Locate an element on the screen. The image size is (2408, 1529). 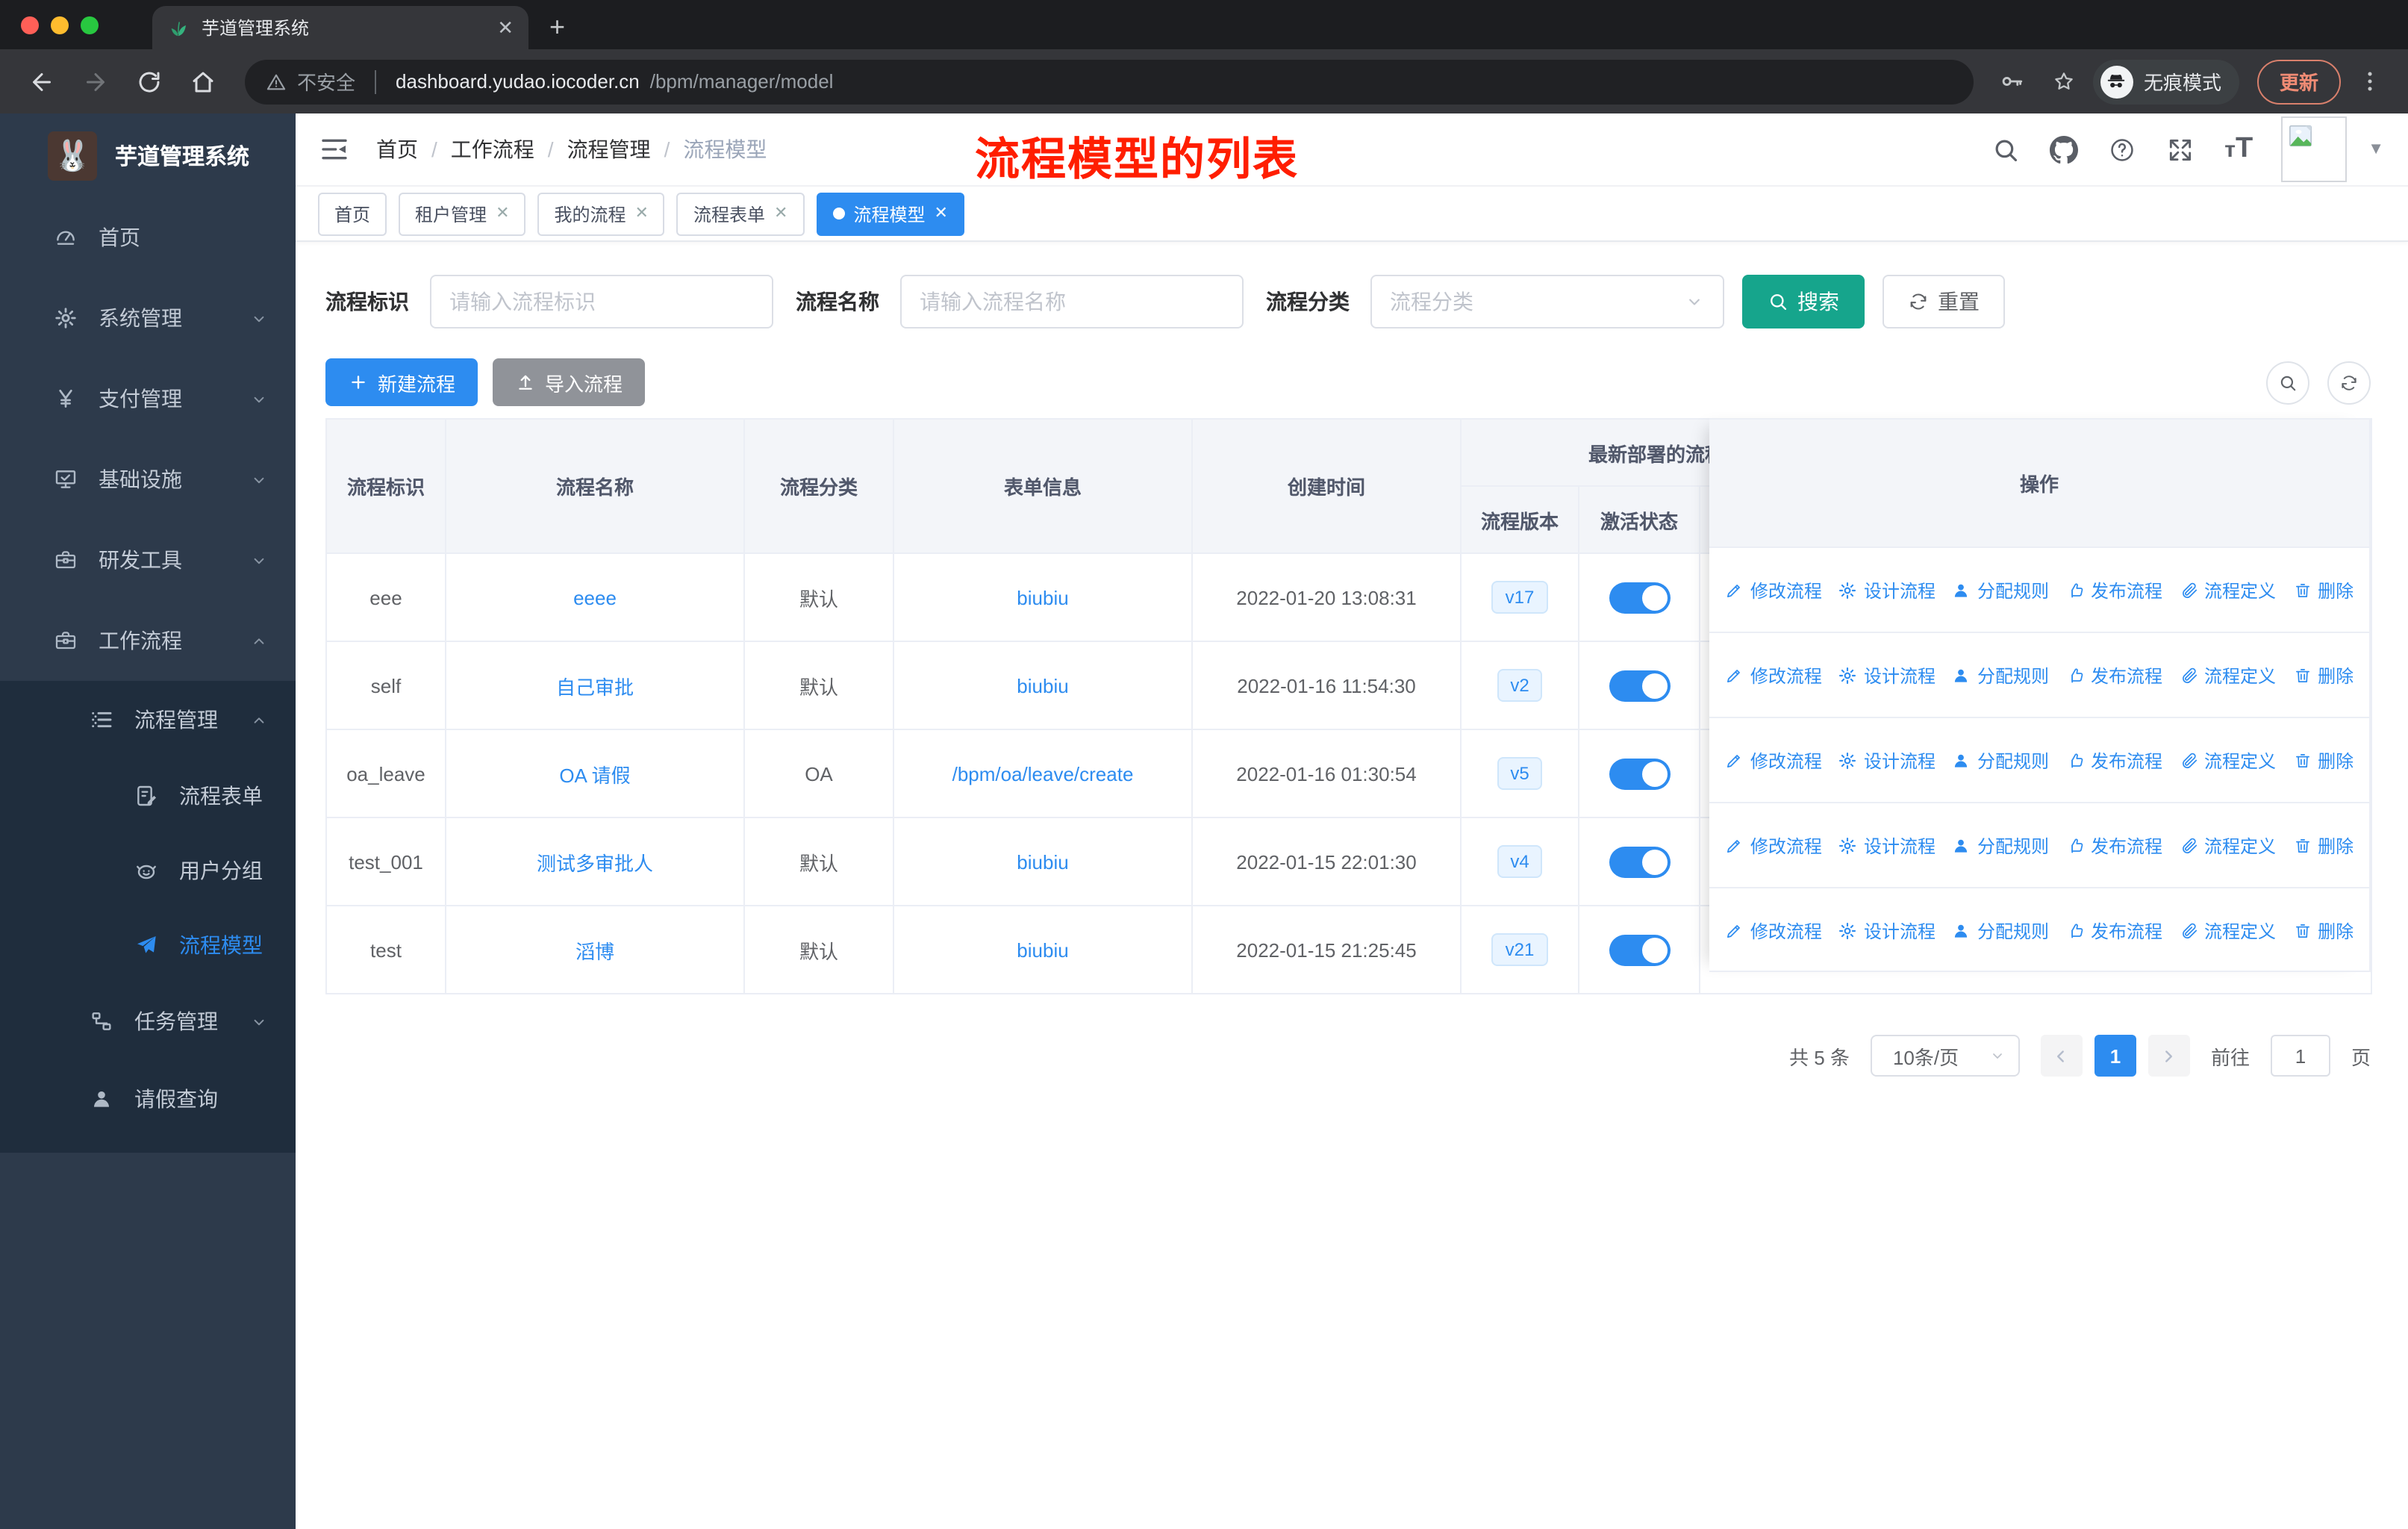
process-category-select: 流程分类 is located at coordinates (1547, 301).